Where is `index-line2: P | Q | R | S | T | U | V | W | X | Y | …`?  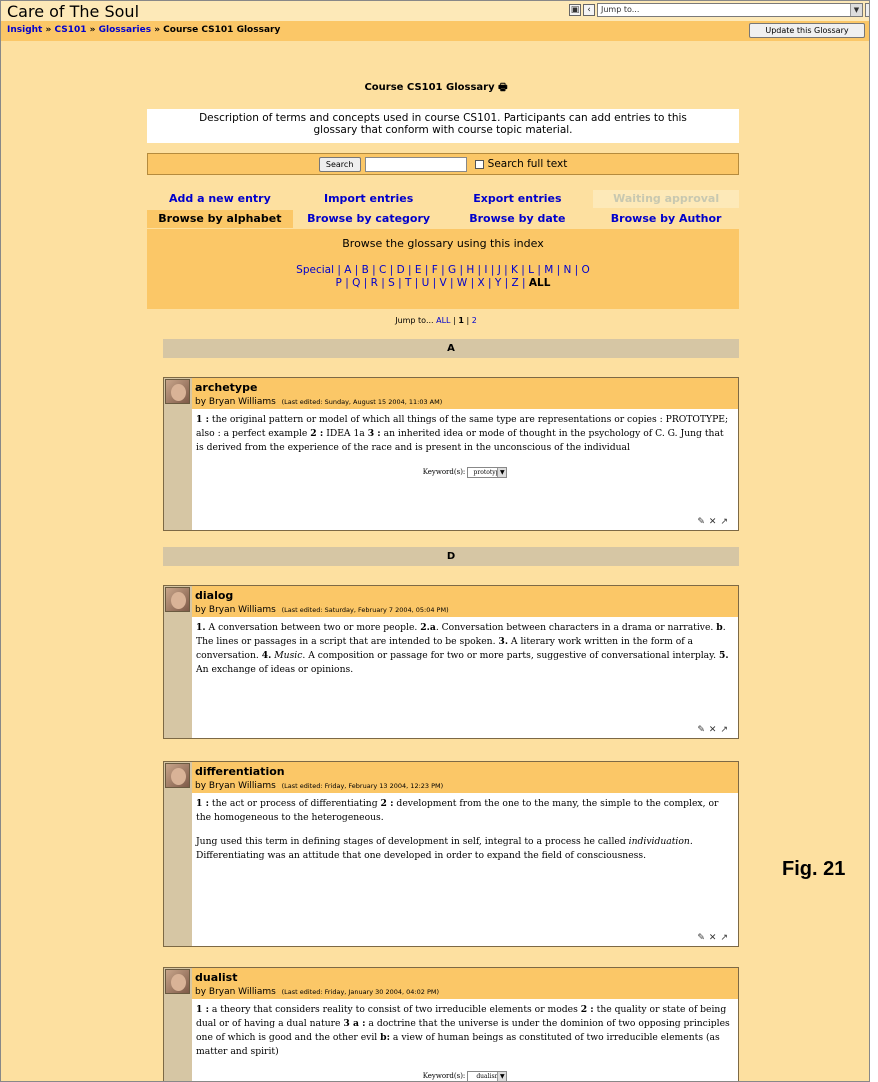 index-line2: P | Q | R | S | T | U | V | W | X | Y | … is located at coordinates (443, 283).